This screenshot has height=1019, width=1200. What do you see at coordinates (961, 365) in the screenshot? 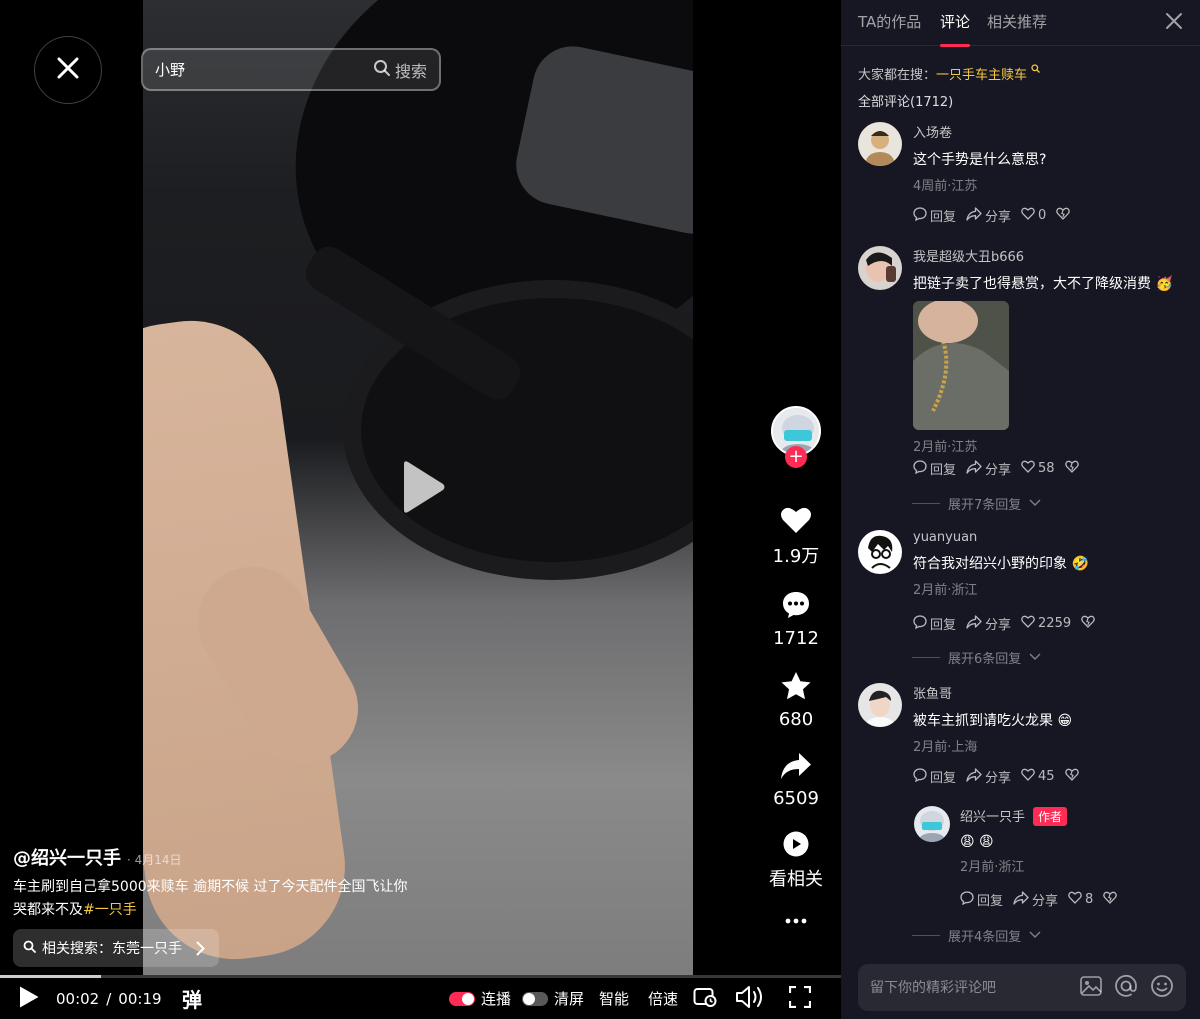
I see `comment-image` at bounding box center [961, 365].